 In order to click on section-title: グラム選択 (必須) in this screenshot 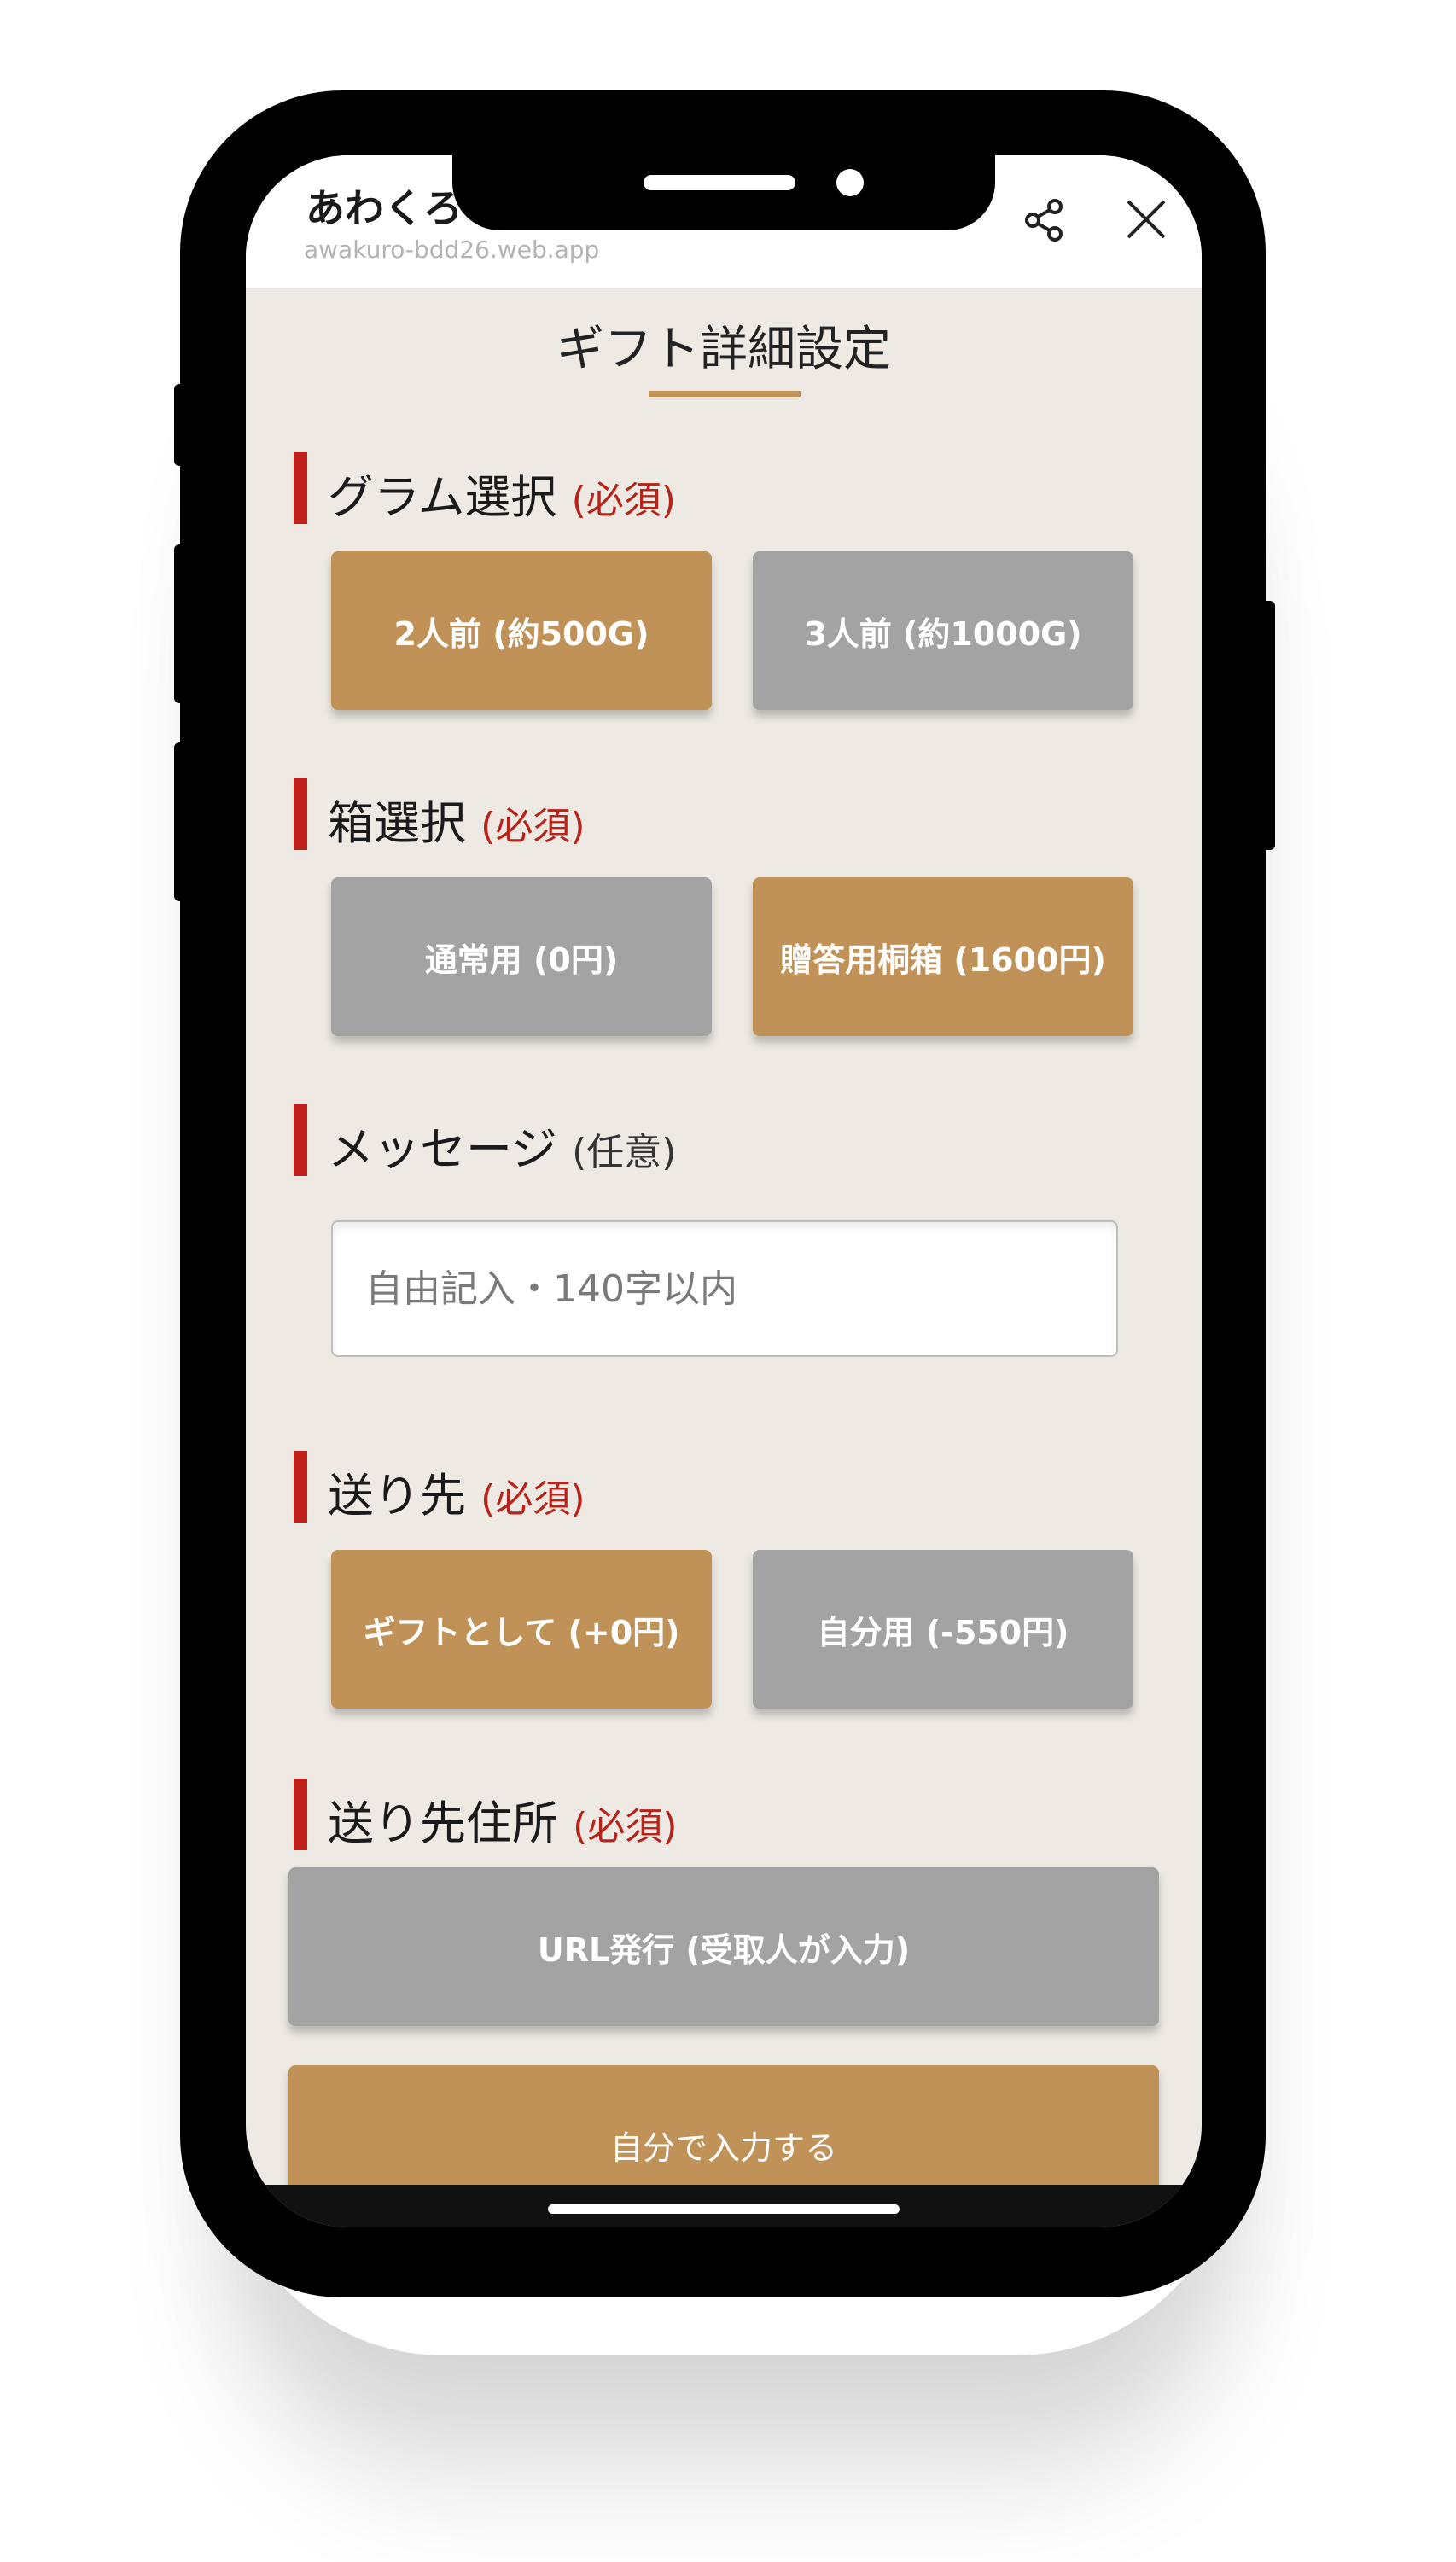, I will do `click(502, 493)`.